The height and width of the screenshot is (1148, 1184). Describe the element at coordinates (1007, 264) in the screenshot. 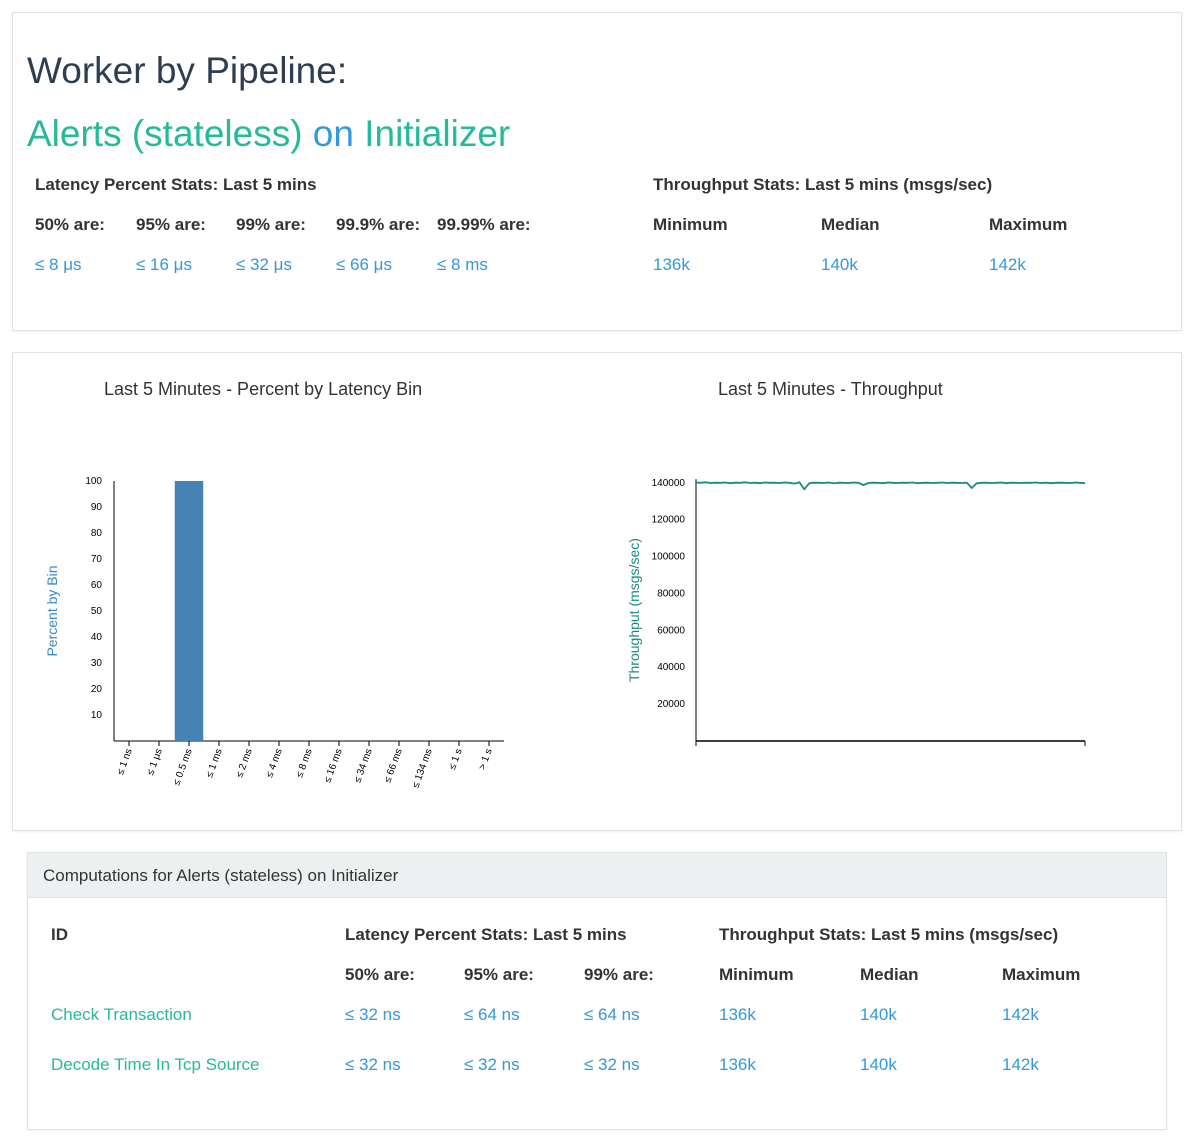

I see `throughput-value-max: 142k` at that location.